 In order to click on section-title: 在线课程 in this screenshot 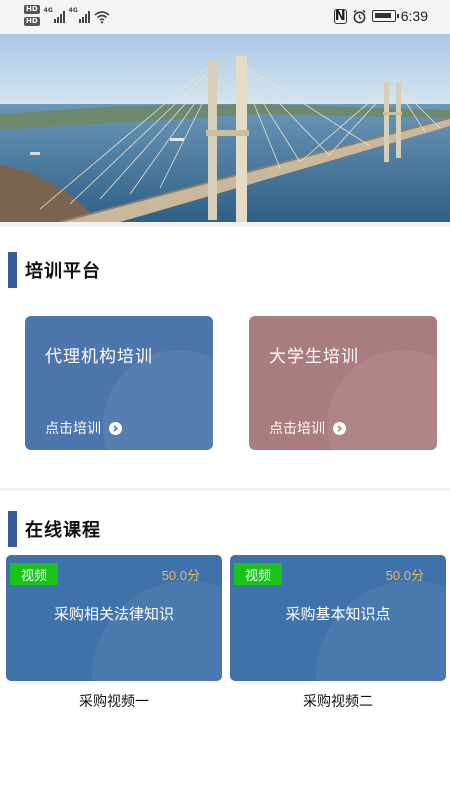, I will do `click(63, 530)`.